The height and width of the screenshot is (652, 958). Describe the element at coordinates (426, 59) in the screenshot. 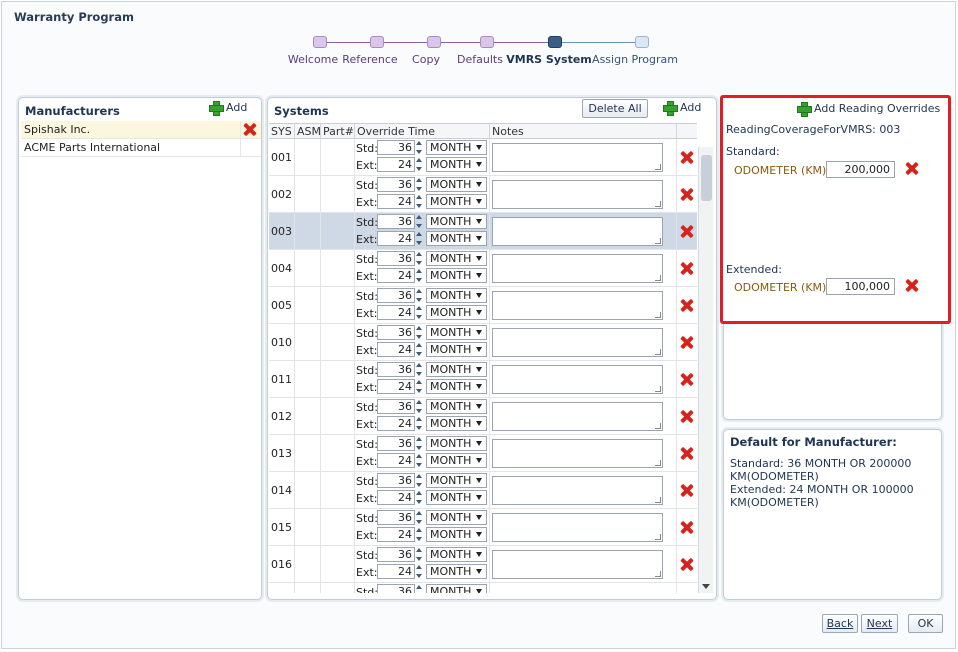

I see `step-copy-label: Copy` at that location.